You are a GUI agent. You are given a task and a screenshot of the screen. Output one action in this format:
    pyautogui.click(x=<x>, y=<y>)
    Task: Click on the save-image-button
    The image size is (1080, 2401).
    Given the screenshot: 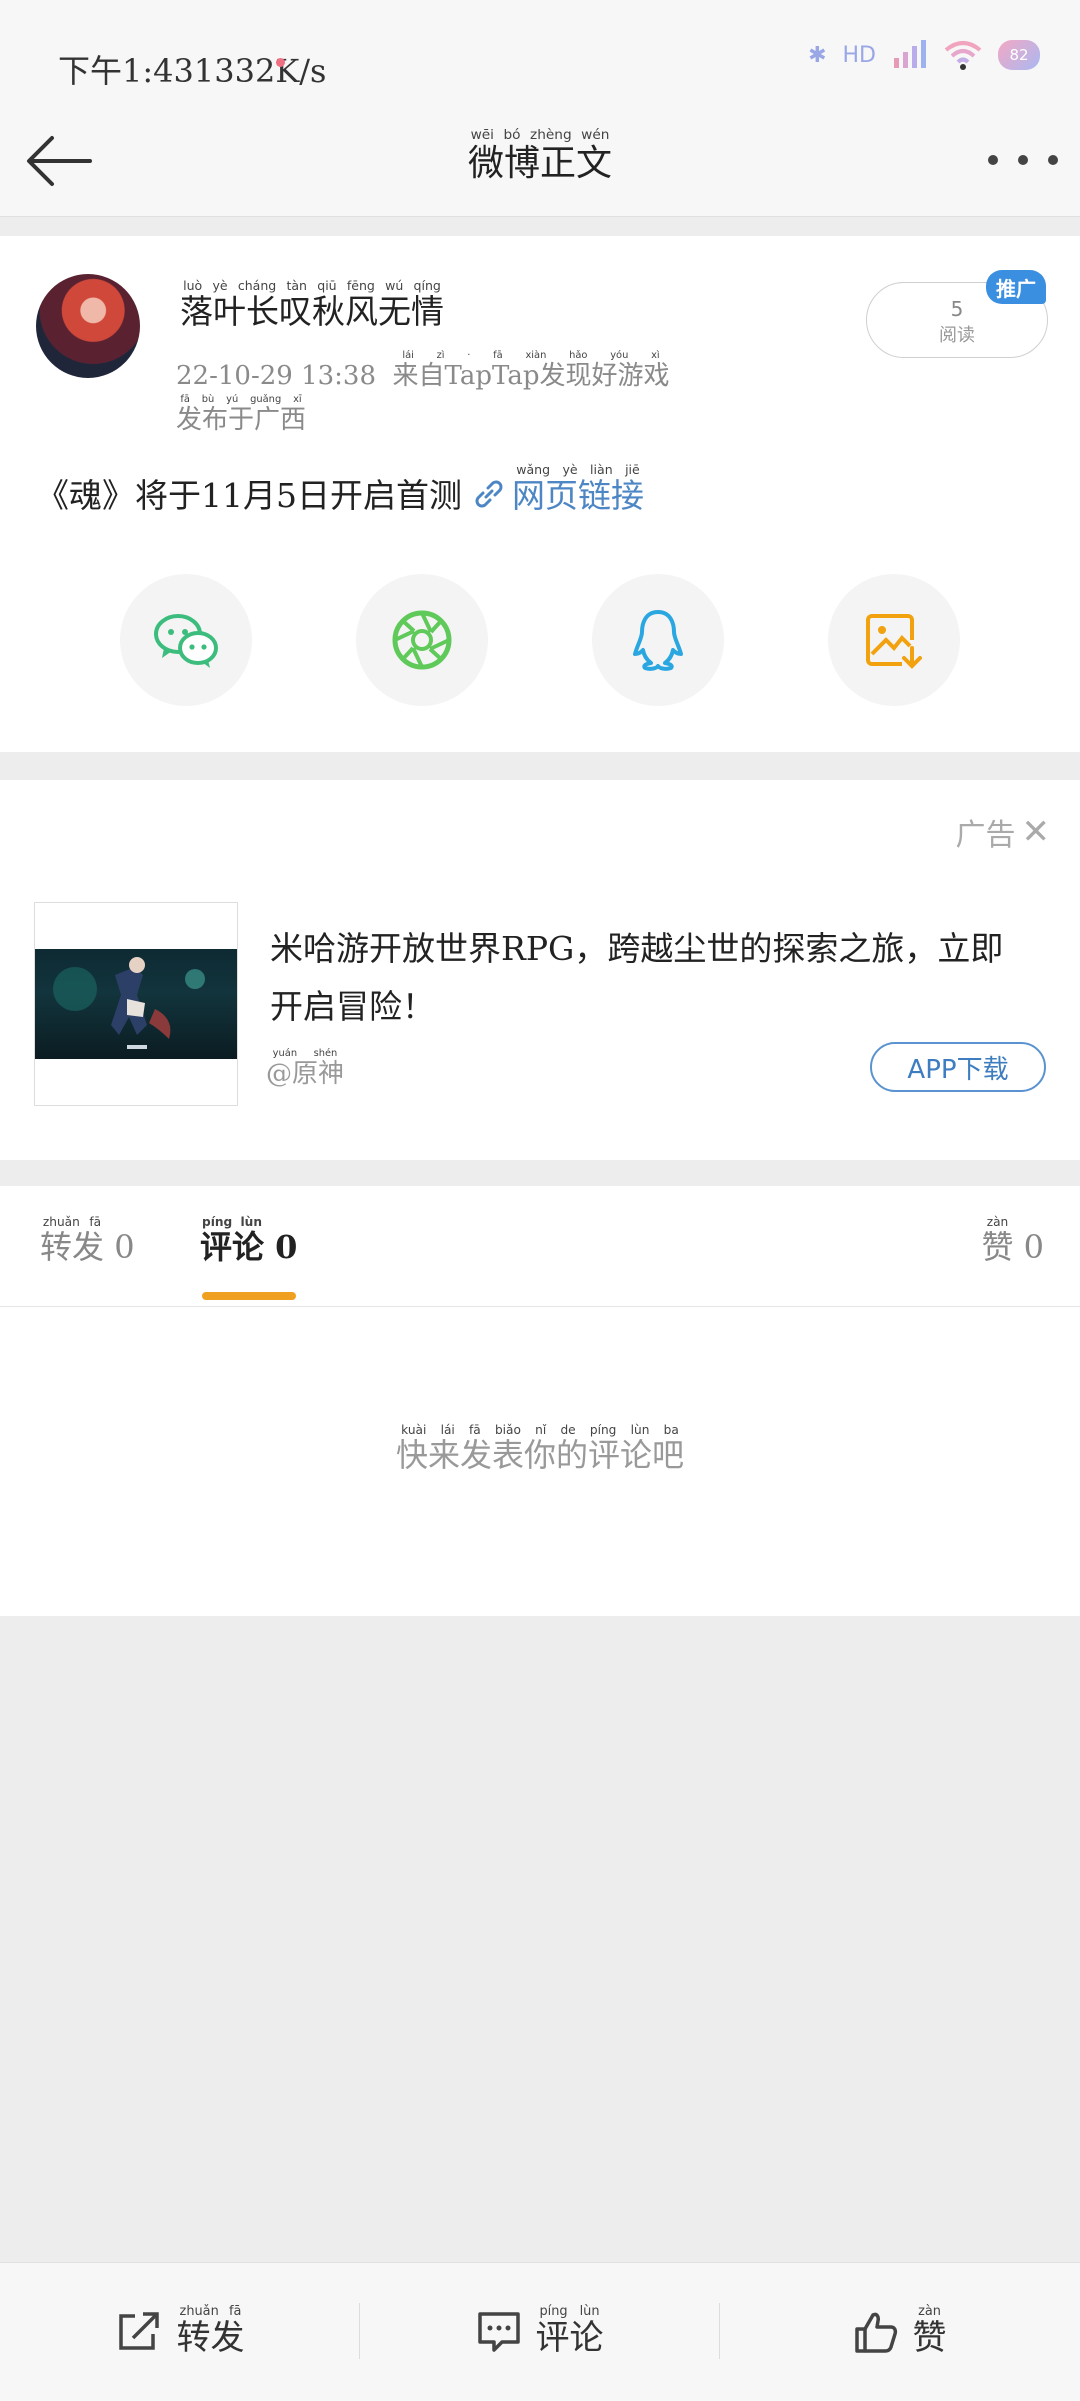 What is the action you would take?
    pyautogui.click(x=894, y=640)
    